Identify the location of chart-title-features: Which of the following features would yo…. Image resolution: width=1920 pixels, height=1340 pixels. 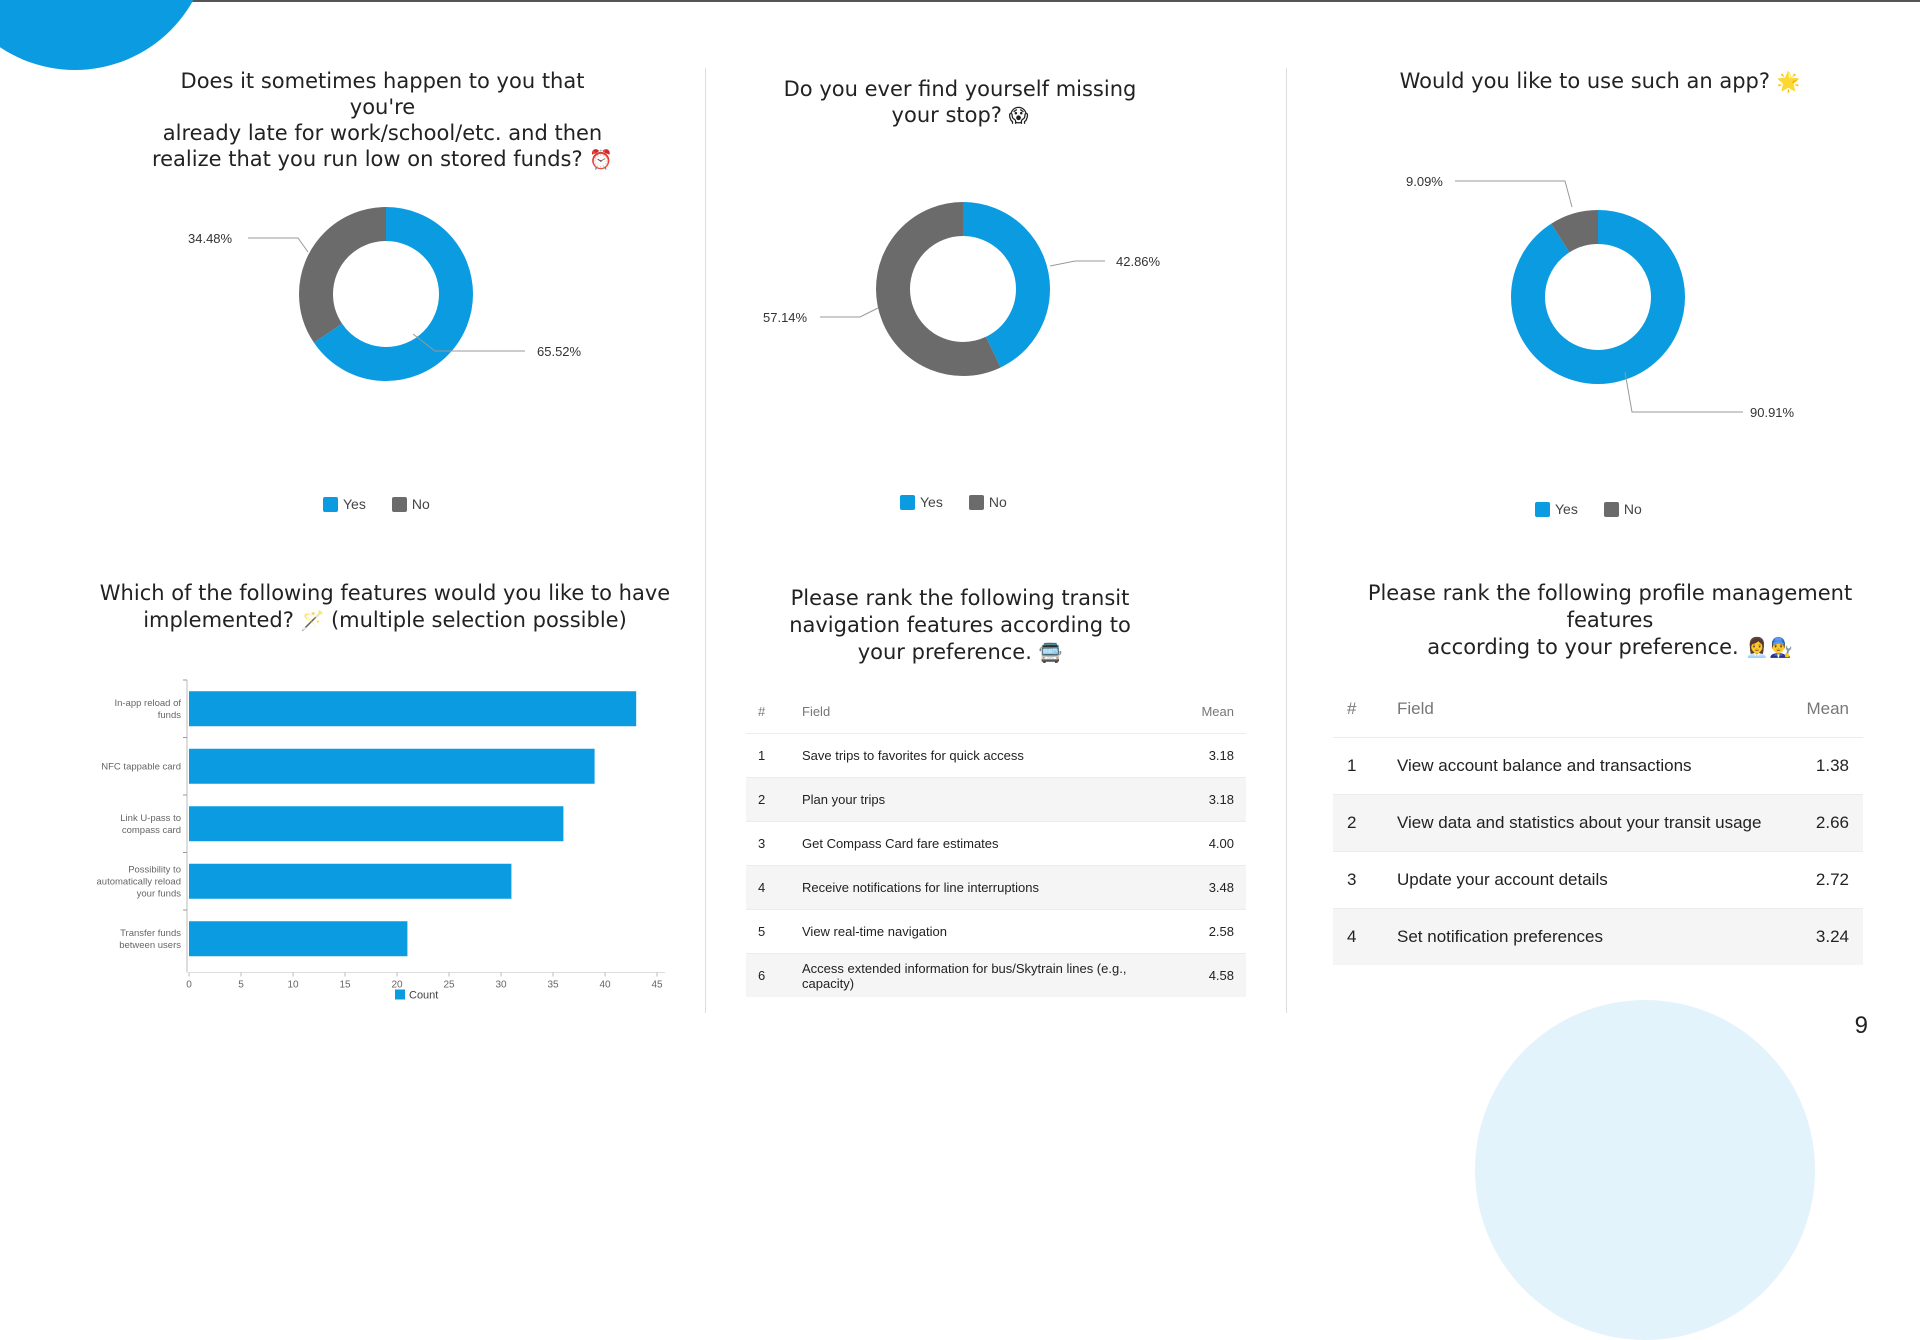
(385, 607).